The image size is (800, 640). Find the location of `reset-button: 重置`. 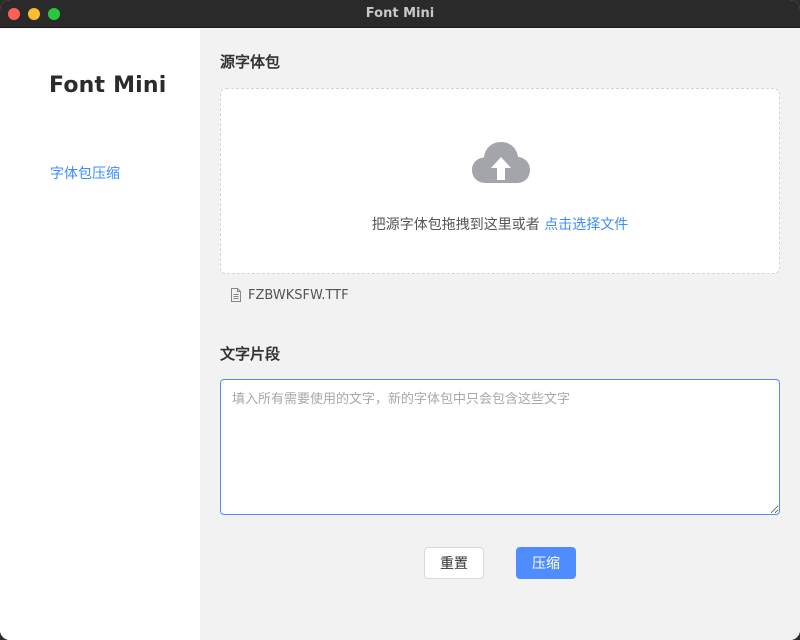

reset-button: 重置 is located at coordinates (454, 563).